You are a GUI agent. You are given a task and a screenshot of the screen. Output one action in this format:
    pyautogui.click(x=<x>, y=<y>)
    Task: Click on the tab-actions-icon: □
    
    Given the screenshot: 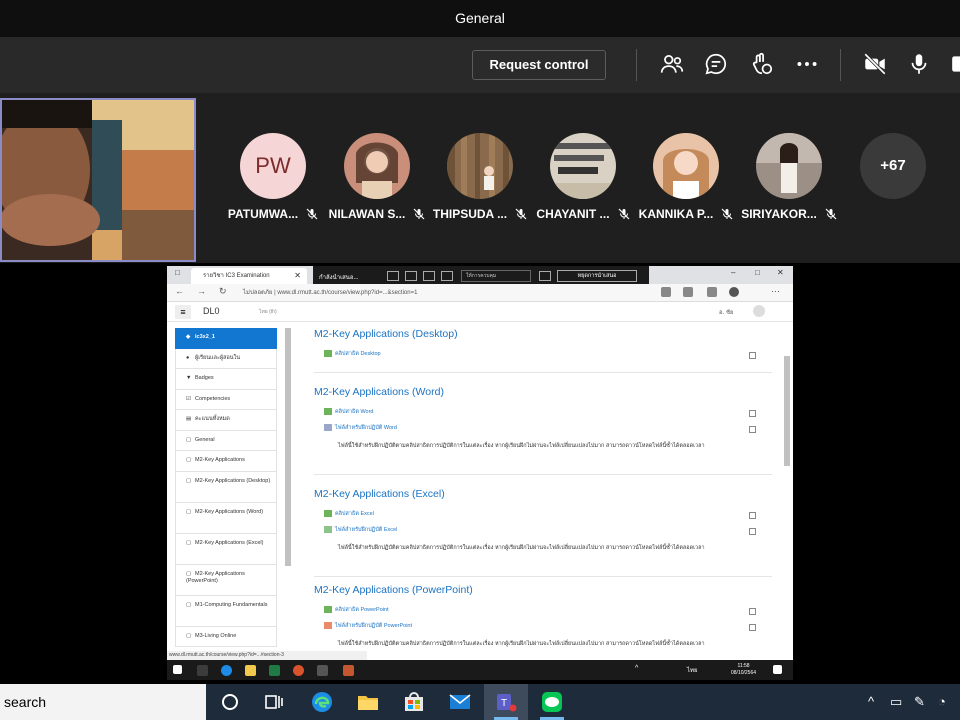 What is the action you would take?
    pyautogui.click(x=177, y=272)
    